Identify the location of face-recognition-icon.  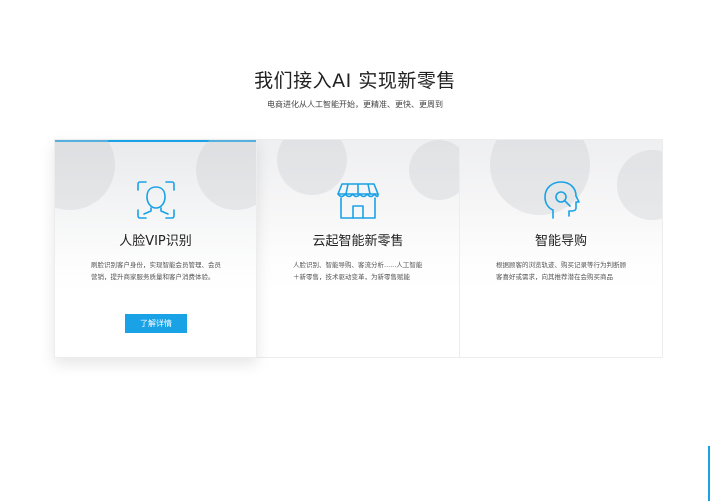
(155, 200).